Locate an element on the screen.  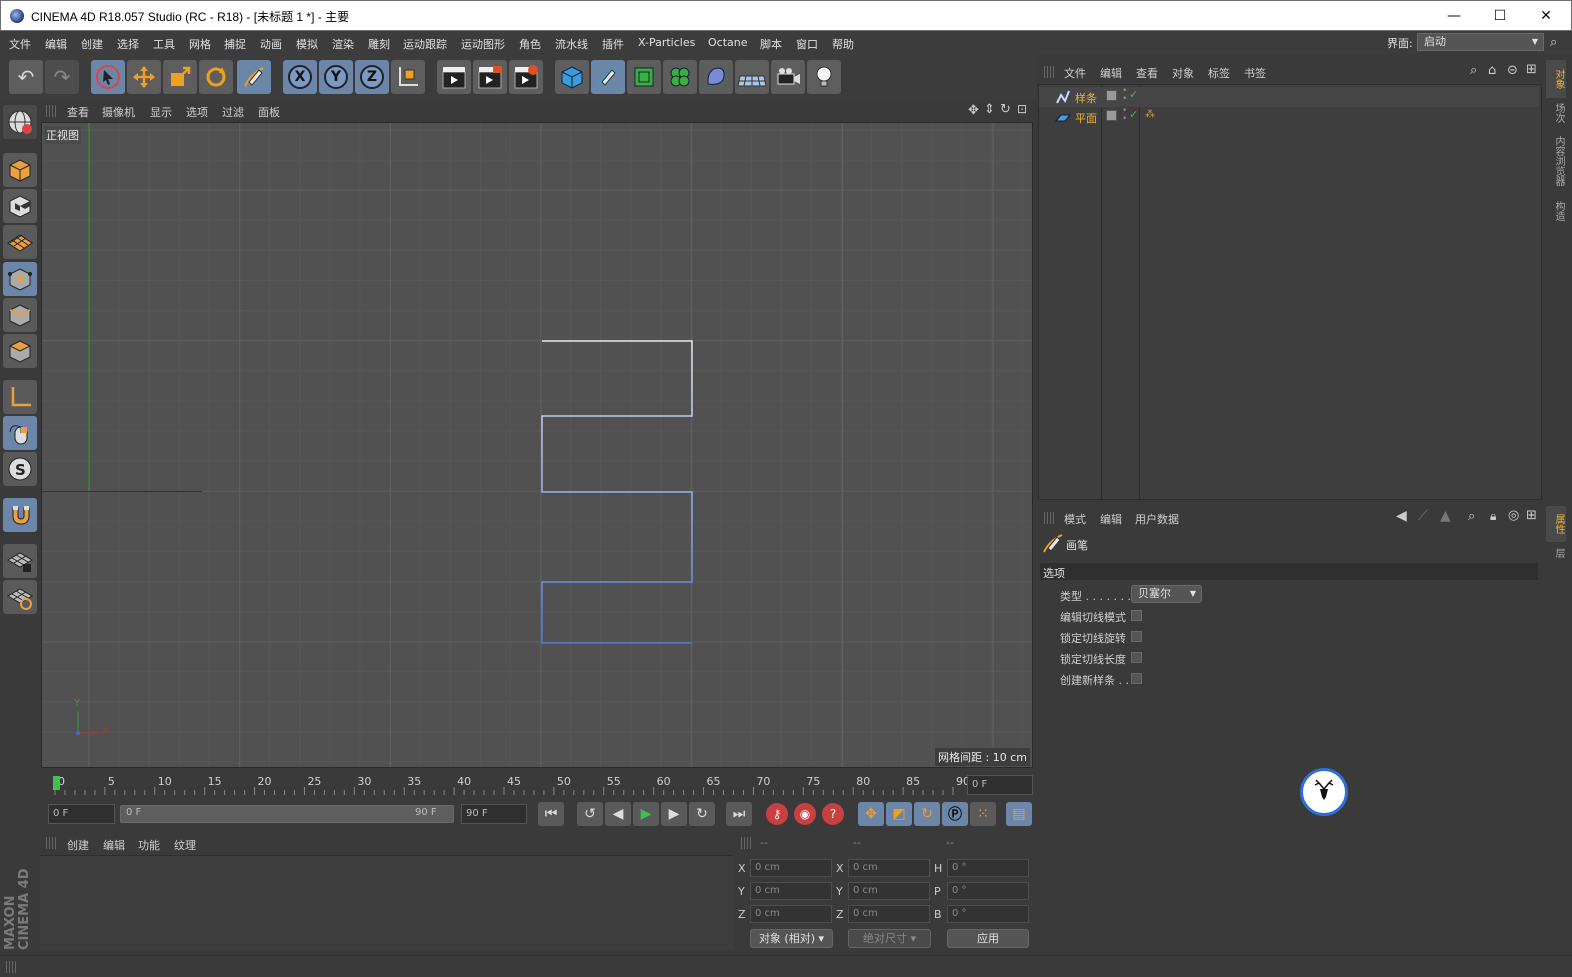
size-x-field: 0 cm is located at coordinates (889, 868).